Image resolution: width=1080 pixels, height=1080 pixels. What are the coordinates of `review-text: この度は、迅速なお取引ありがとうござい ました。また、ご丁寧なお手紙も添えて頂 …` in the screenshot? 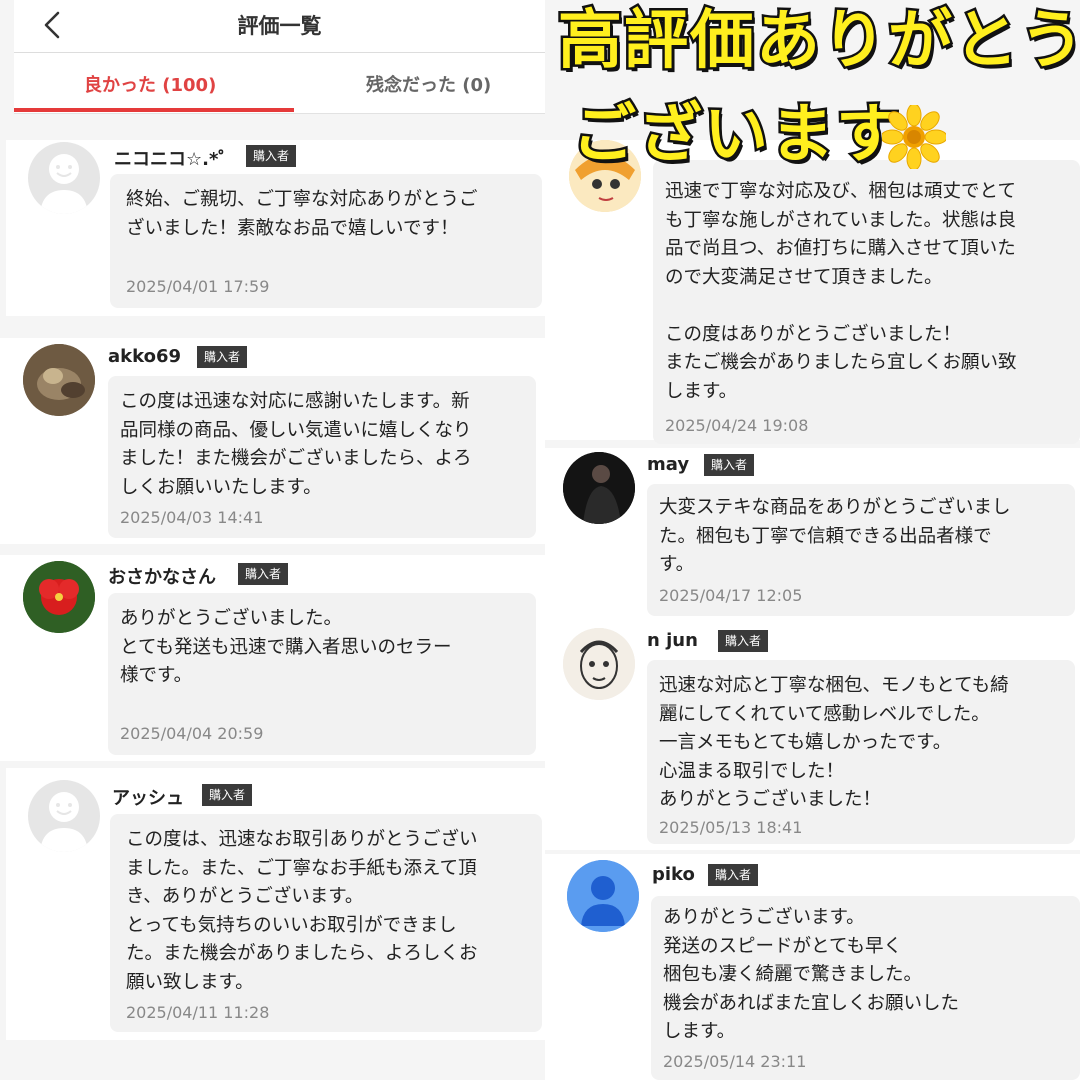 It's located at (302, 911).